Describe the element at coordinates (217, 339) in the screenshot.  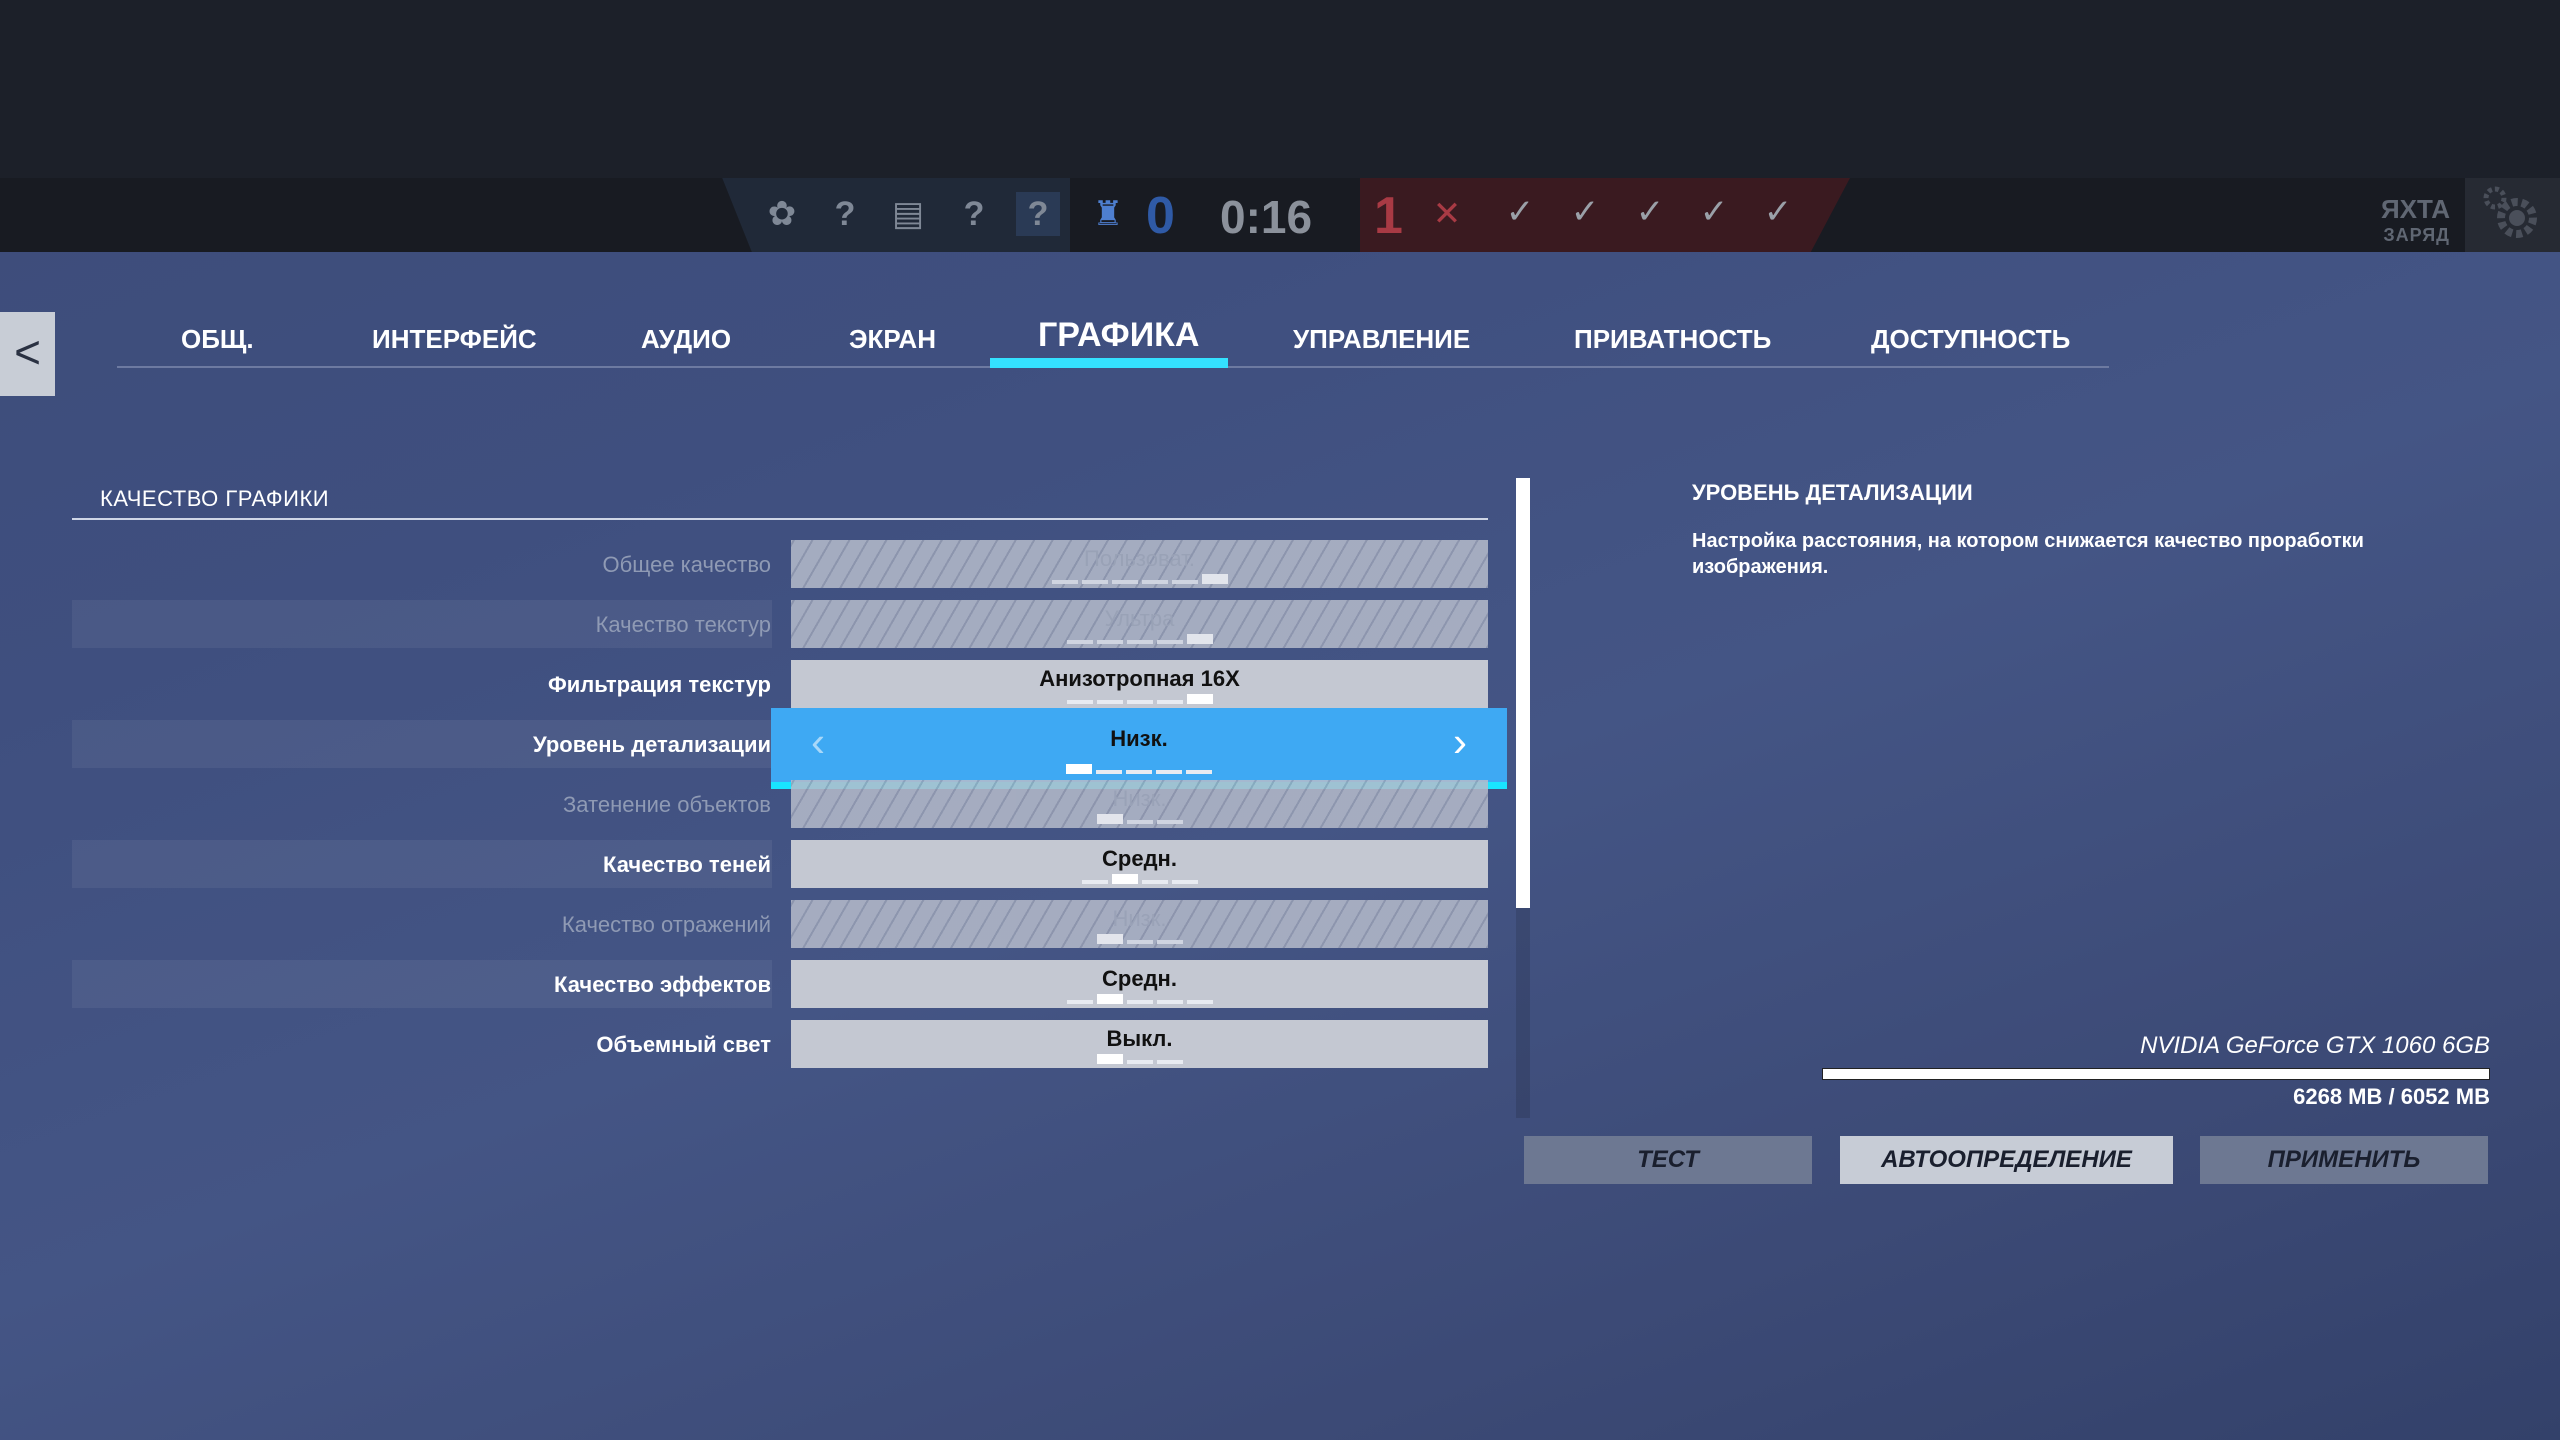
I see `tab-general: ОБЩ.` at that location.